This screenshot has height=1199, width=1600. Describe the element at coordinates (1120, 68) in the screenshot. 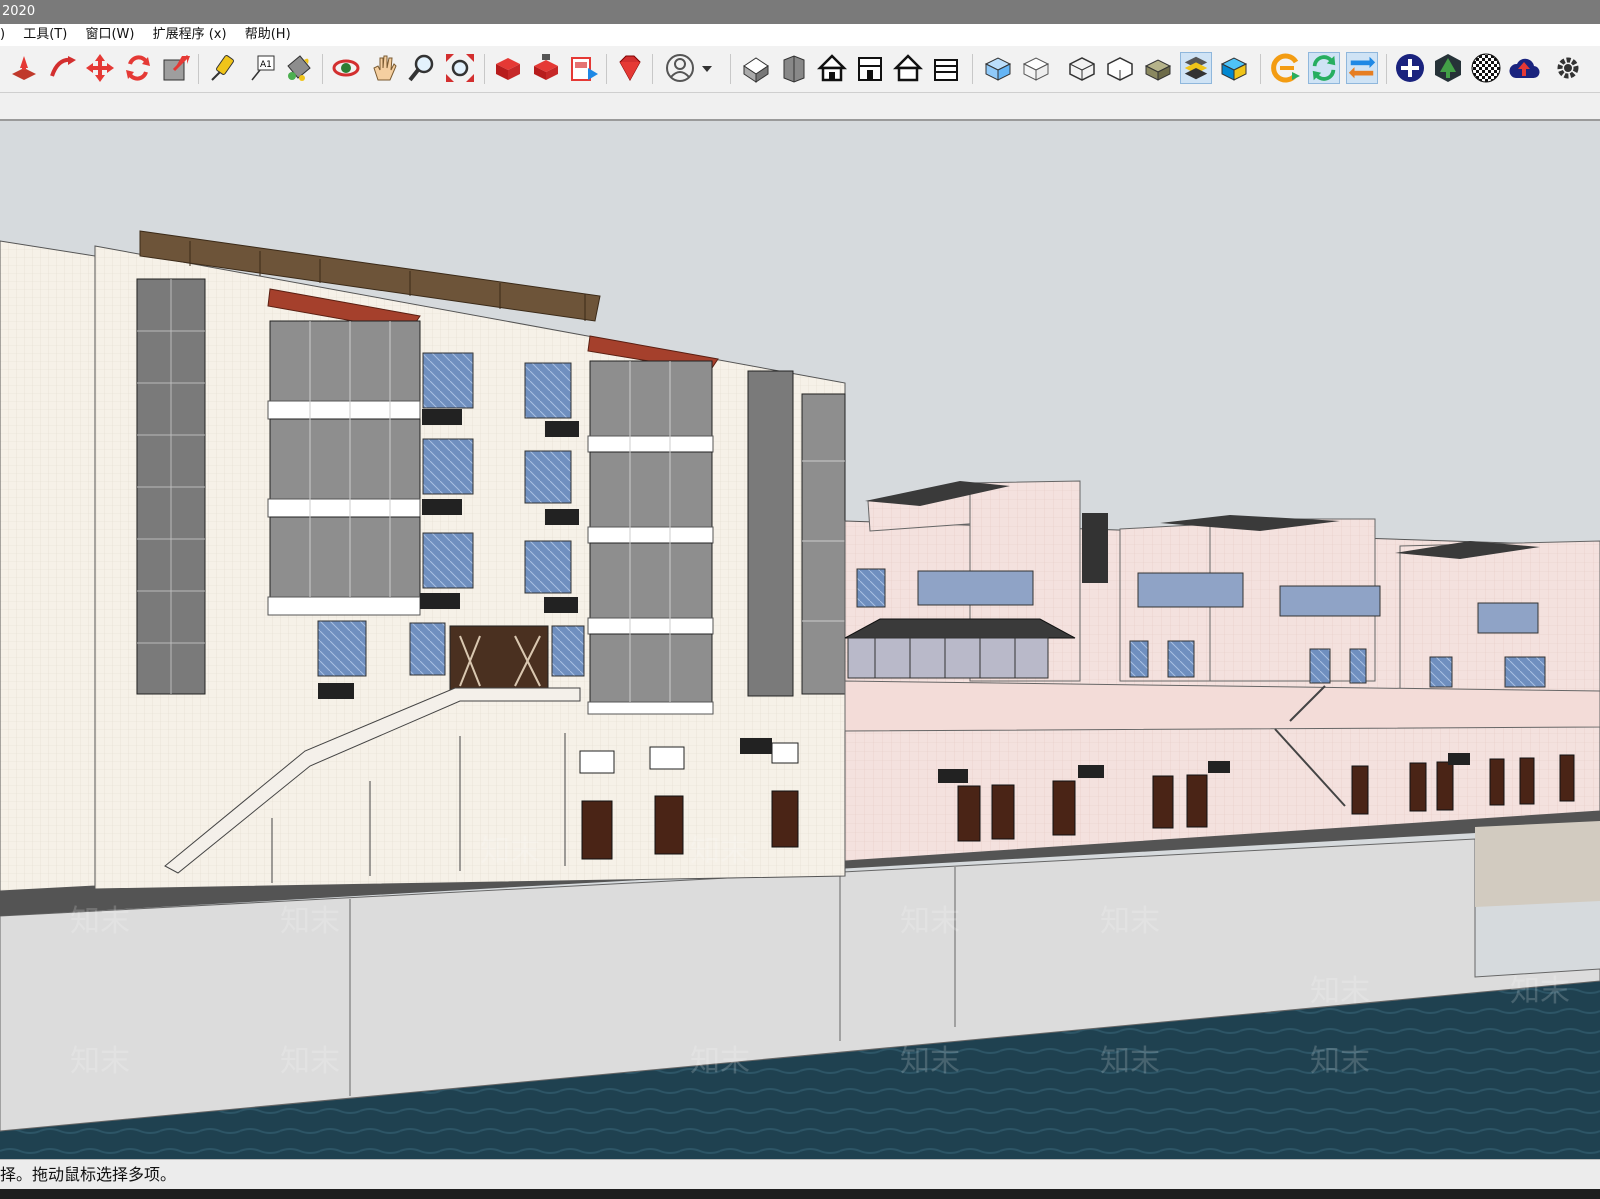

I see `hidden-line-icon` at that location.